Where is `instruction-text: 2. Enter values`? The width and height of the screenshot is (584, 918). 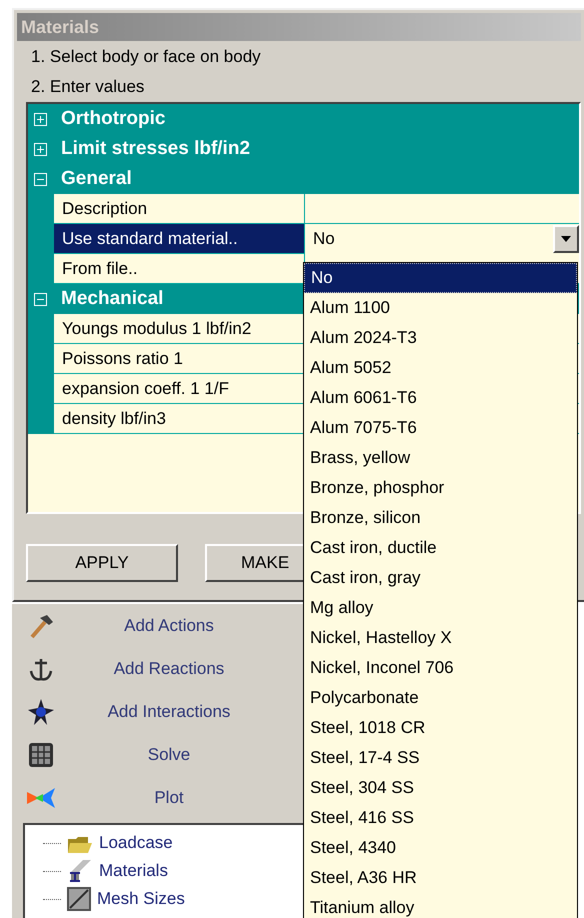
instruction-text: 2. Enter values is located at coordinates (87, 87).